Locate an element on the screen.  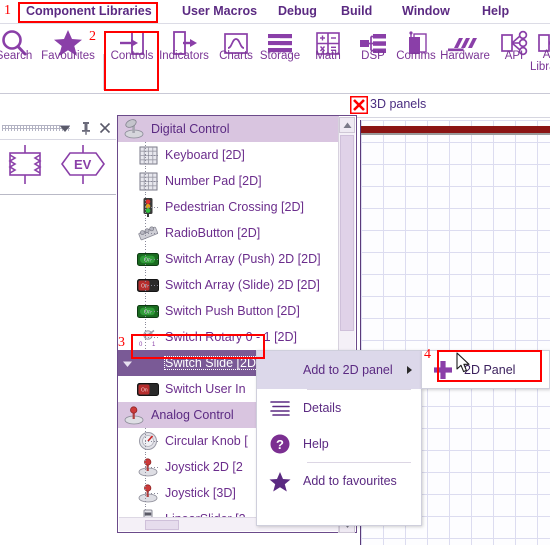
plus-icon is located at coordinates (443, 370).